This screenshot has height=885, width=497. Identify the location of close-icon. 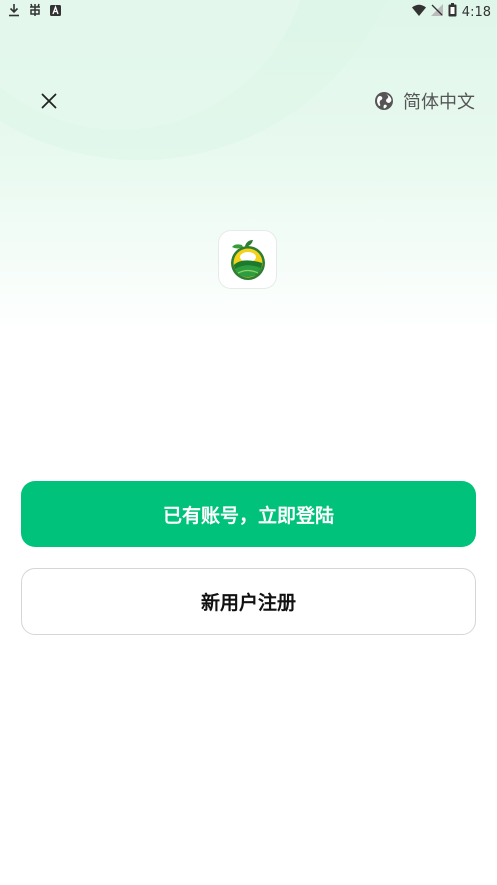
(49, 101).